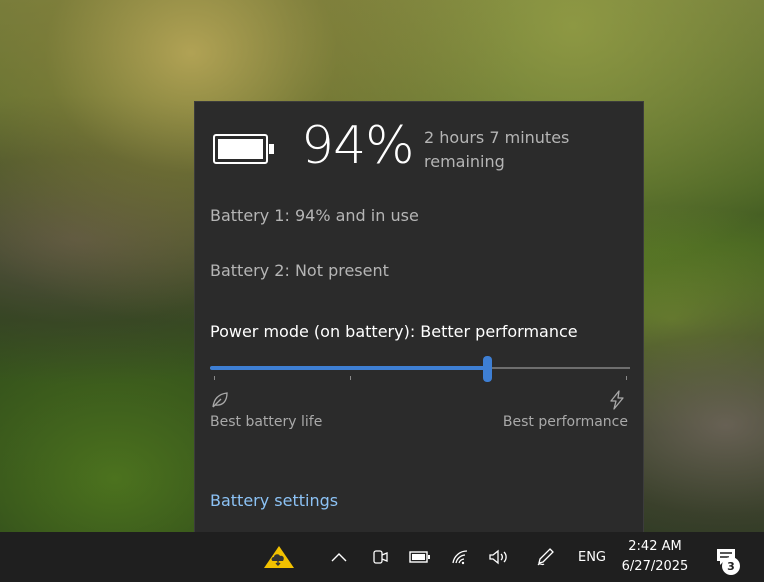 The image size is (764, 582). Describe the element at coordinates (243, 149) in the screenshot. I see `battery-large-icon` at that location.